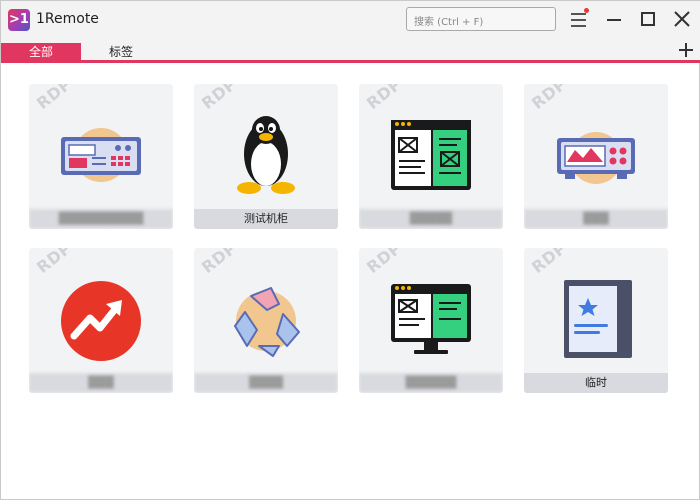 This screenshot has height=501, width=700. What do you see at coordinates (449, 22) in the screenshot?
I see `search-placeholder: 搜索 (Ctrl + F)` at bounding box center [449, 22].